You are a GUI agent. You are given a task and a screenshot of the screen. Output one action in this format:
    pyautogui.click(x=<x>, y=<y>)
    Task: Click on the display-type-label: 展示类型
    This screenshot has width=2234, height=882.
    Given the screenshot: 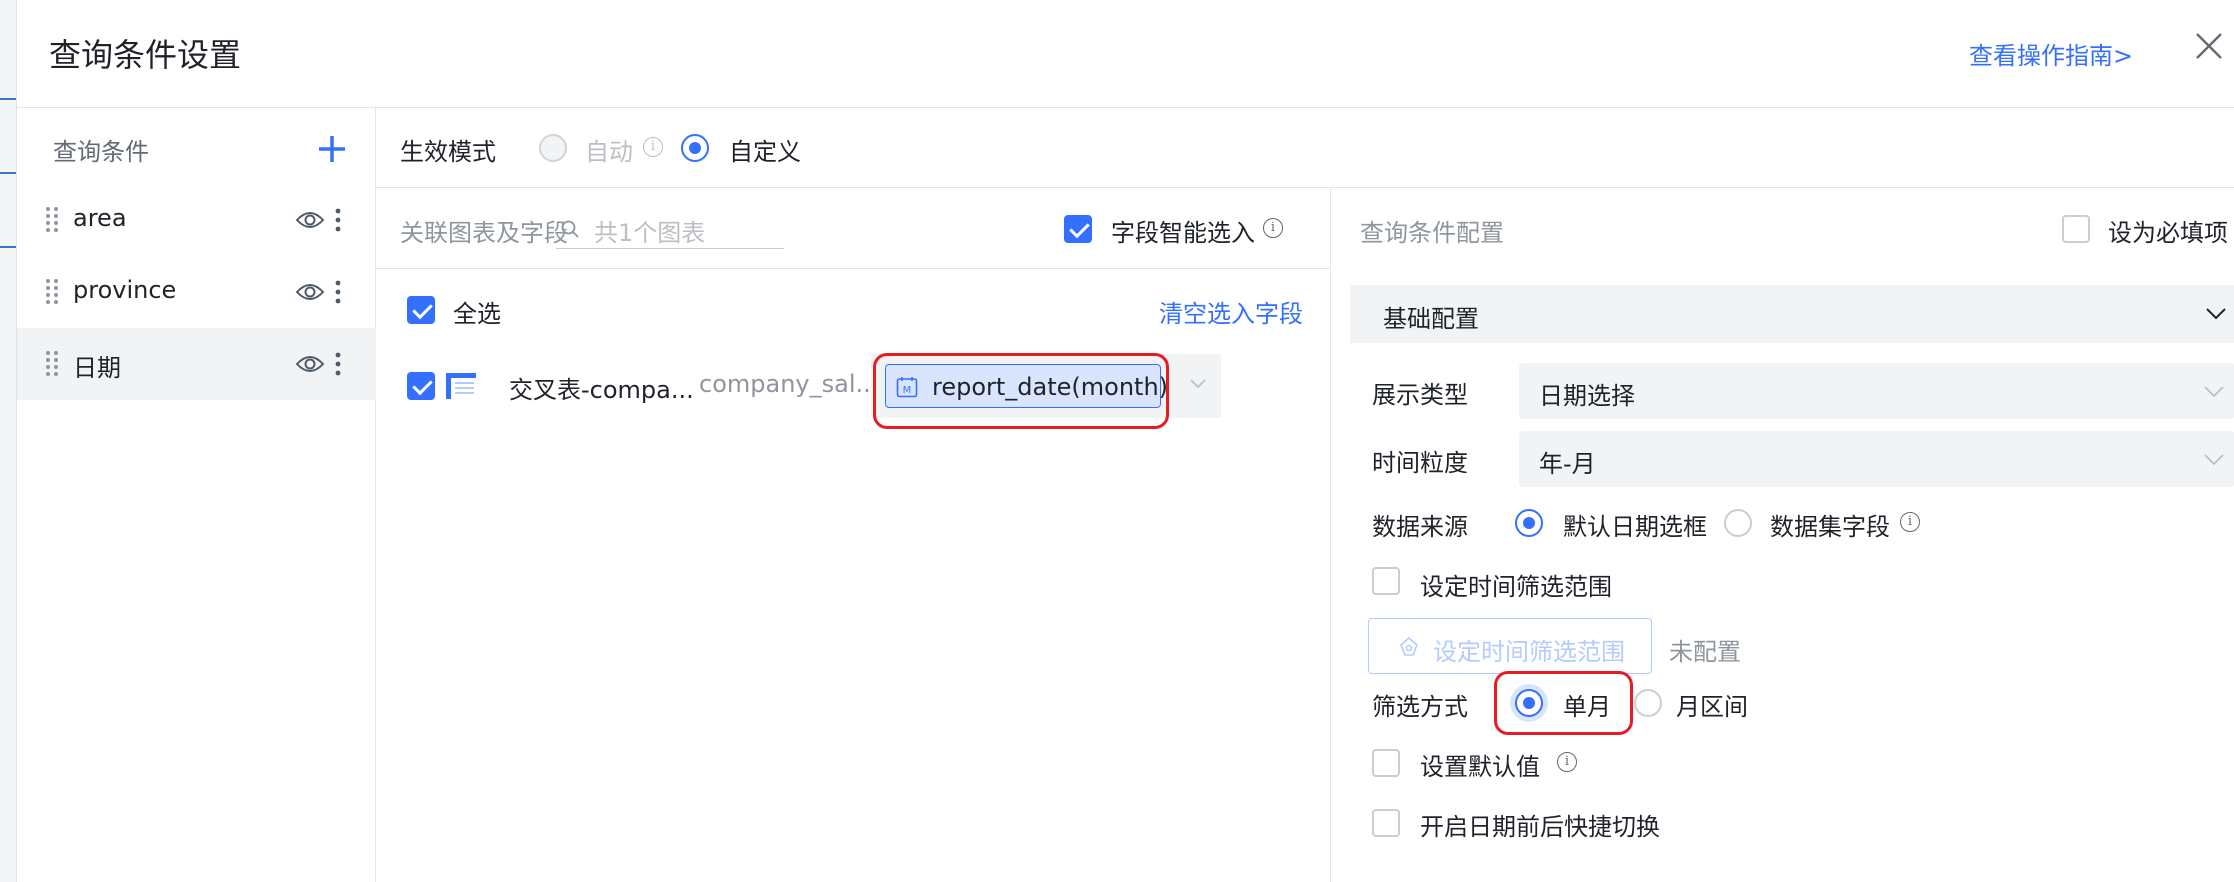 What is the action you would take?
    pyautogui.click(x=1420, y=395)
    